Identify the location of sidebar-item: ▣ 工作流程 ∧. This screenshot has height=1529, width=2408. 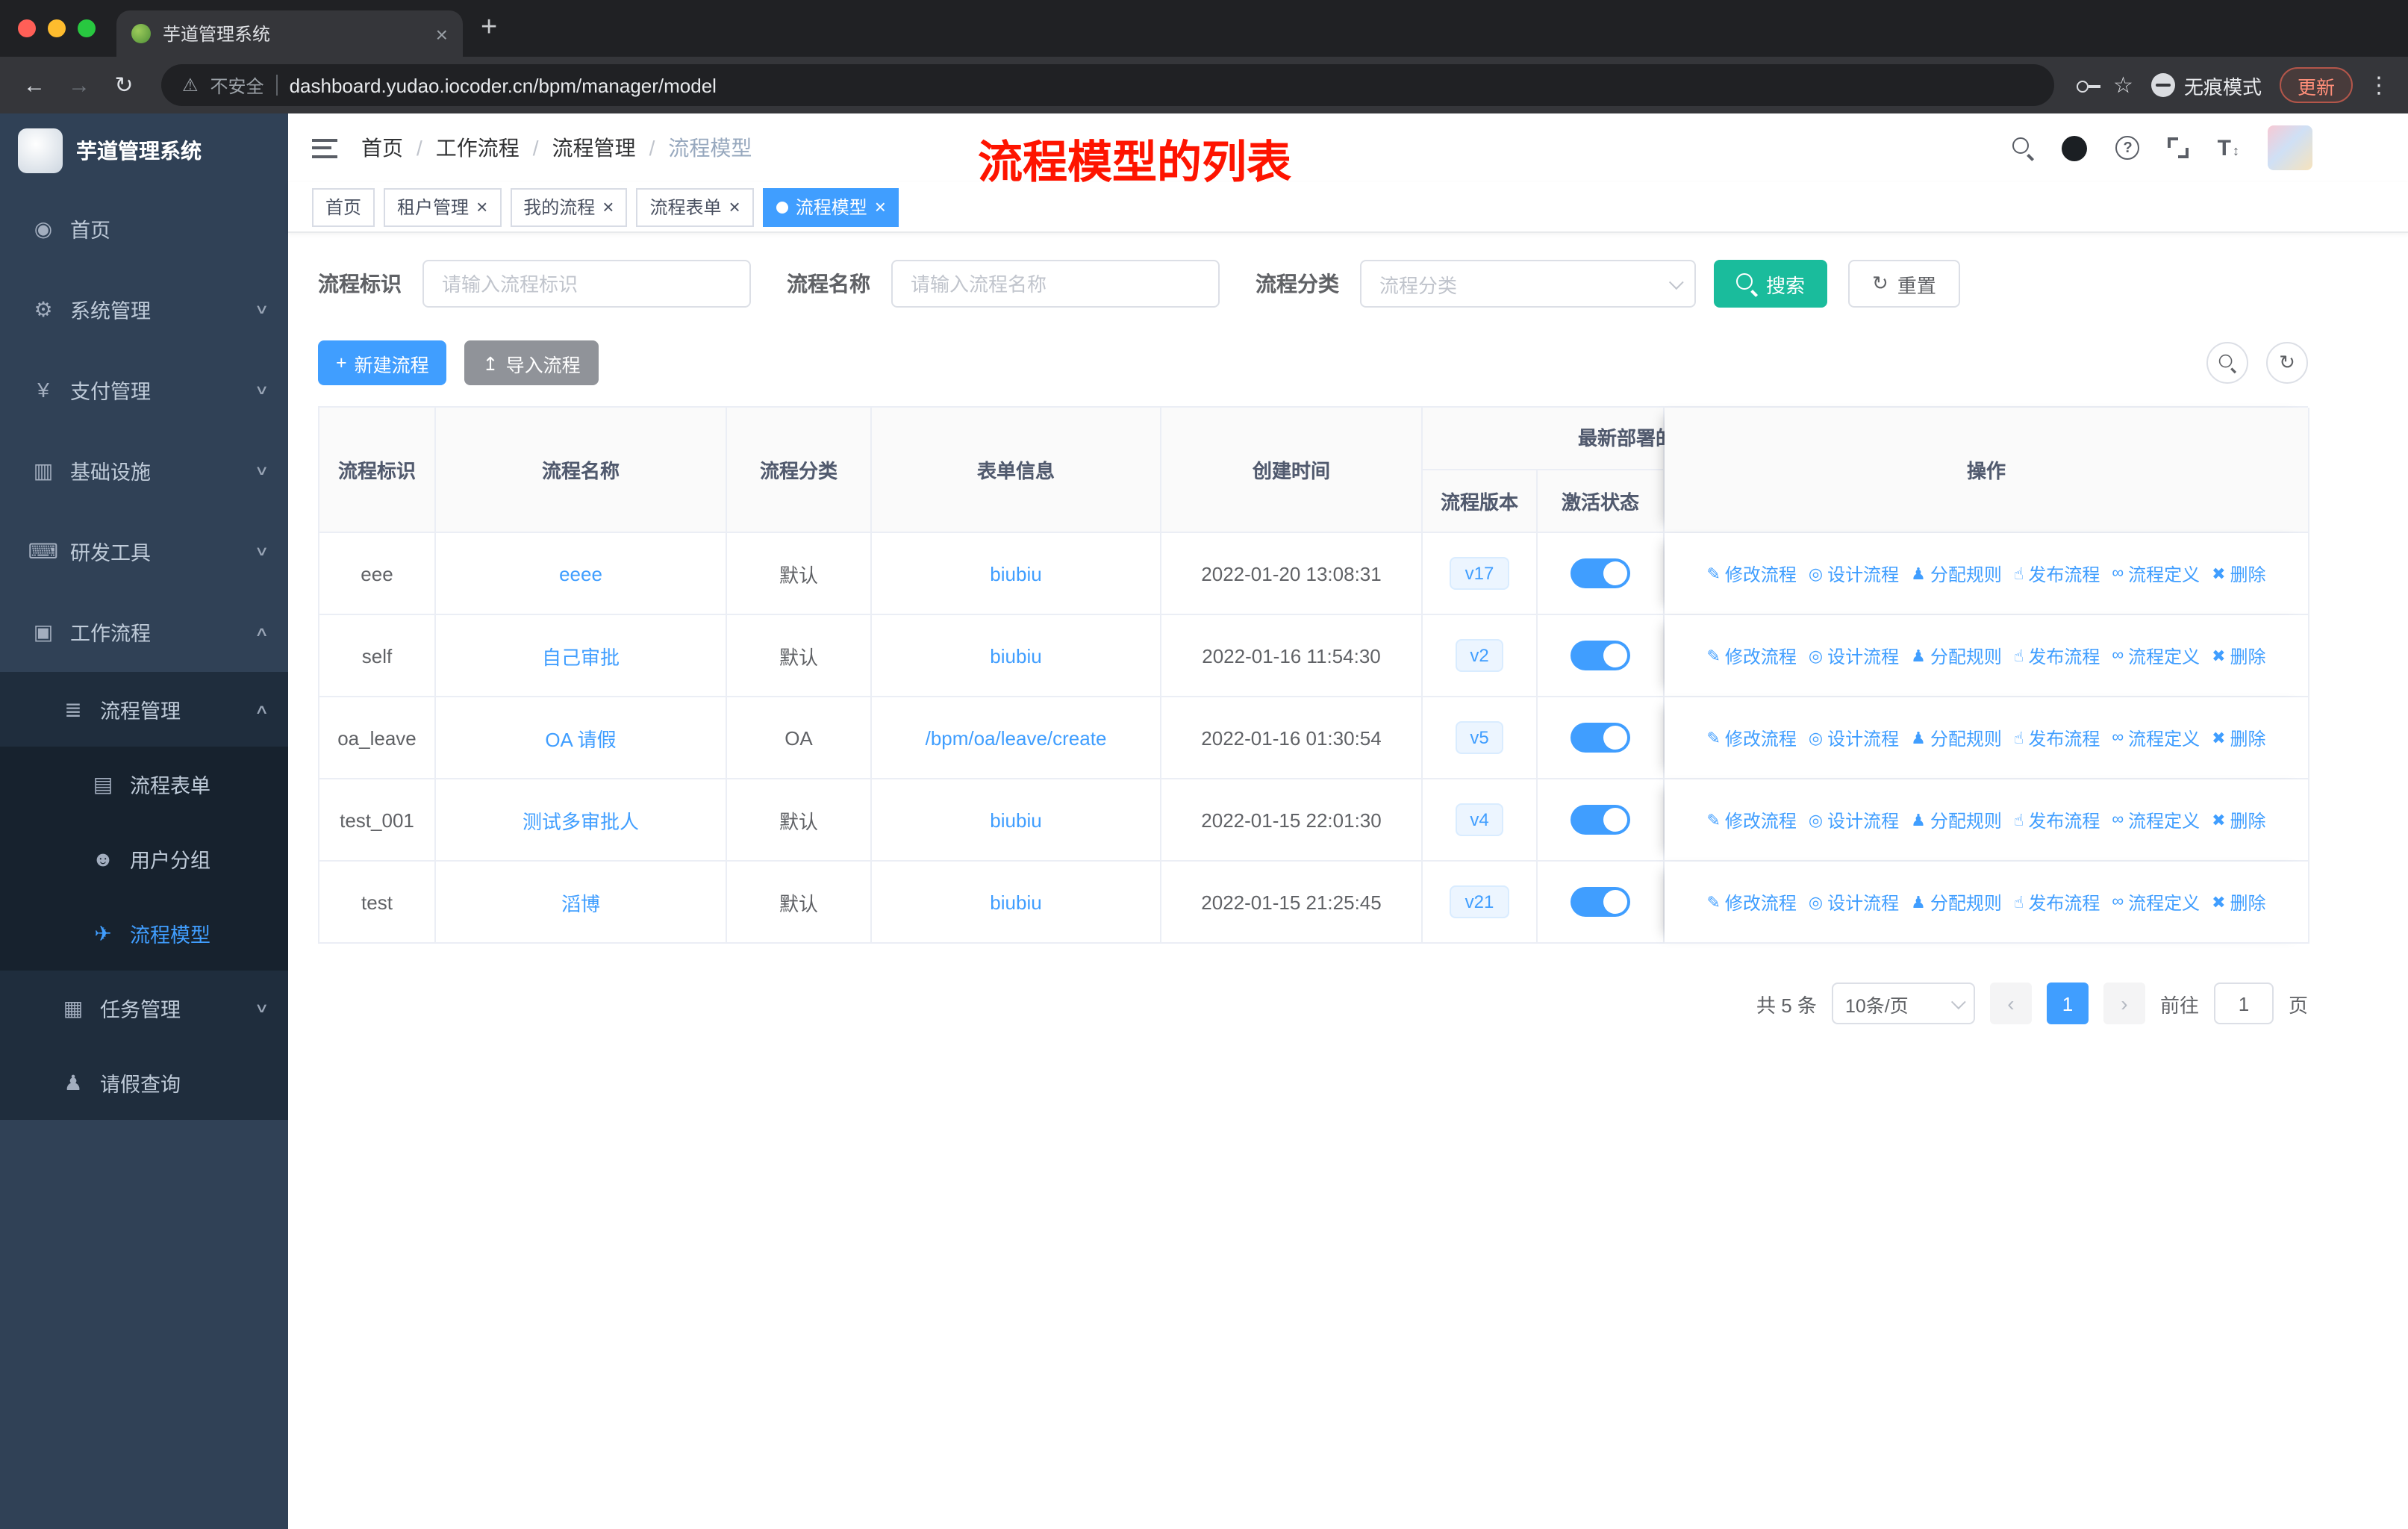
(144, 632).